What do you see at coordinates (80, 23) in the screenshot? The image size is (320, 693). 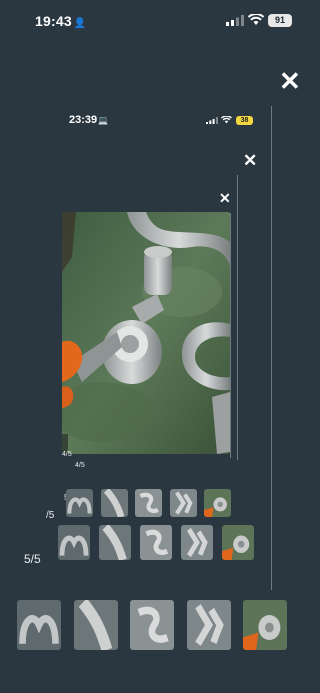 I see `person-icon: 👤` at bounding box center [80, 23].